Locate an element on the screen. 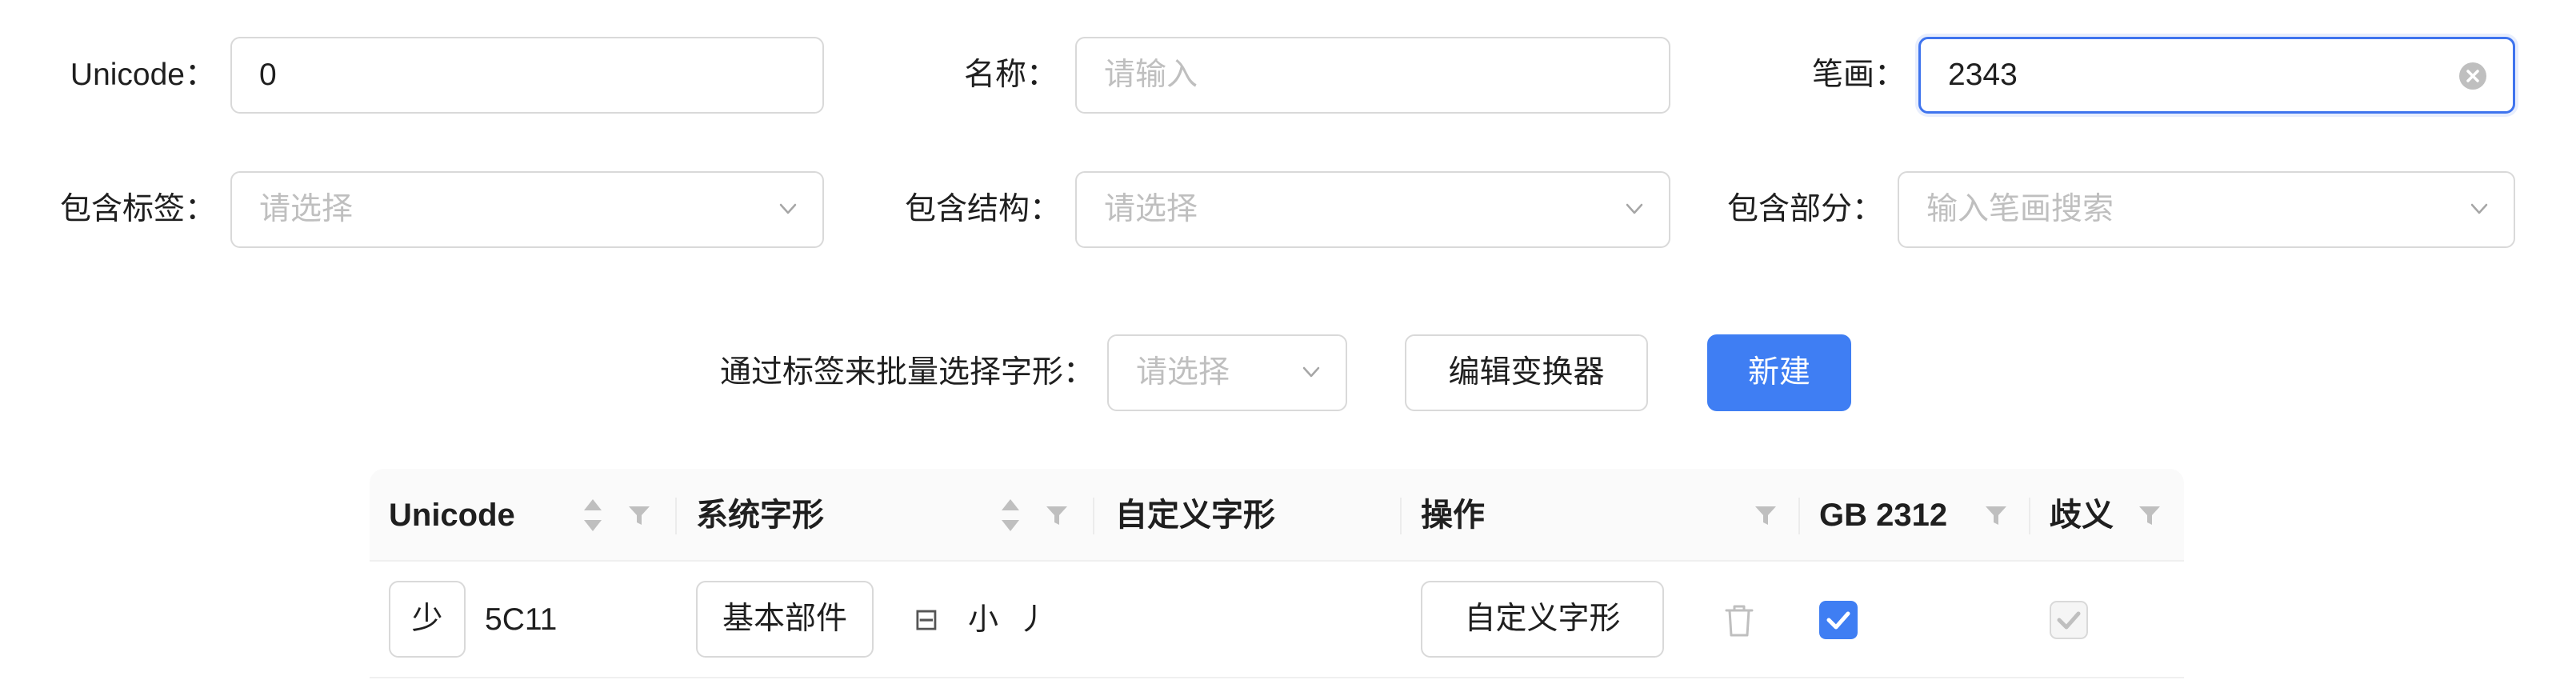 The width and height of the screenshot is (2576, 688). new-button: 新建 is located at coordinates (1779, 372).